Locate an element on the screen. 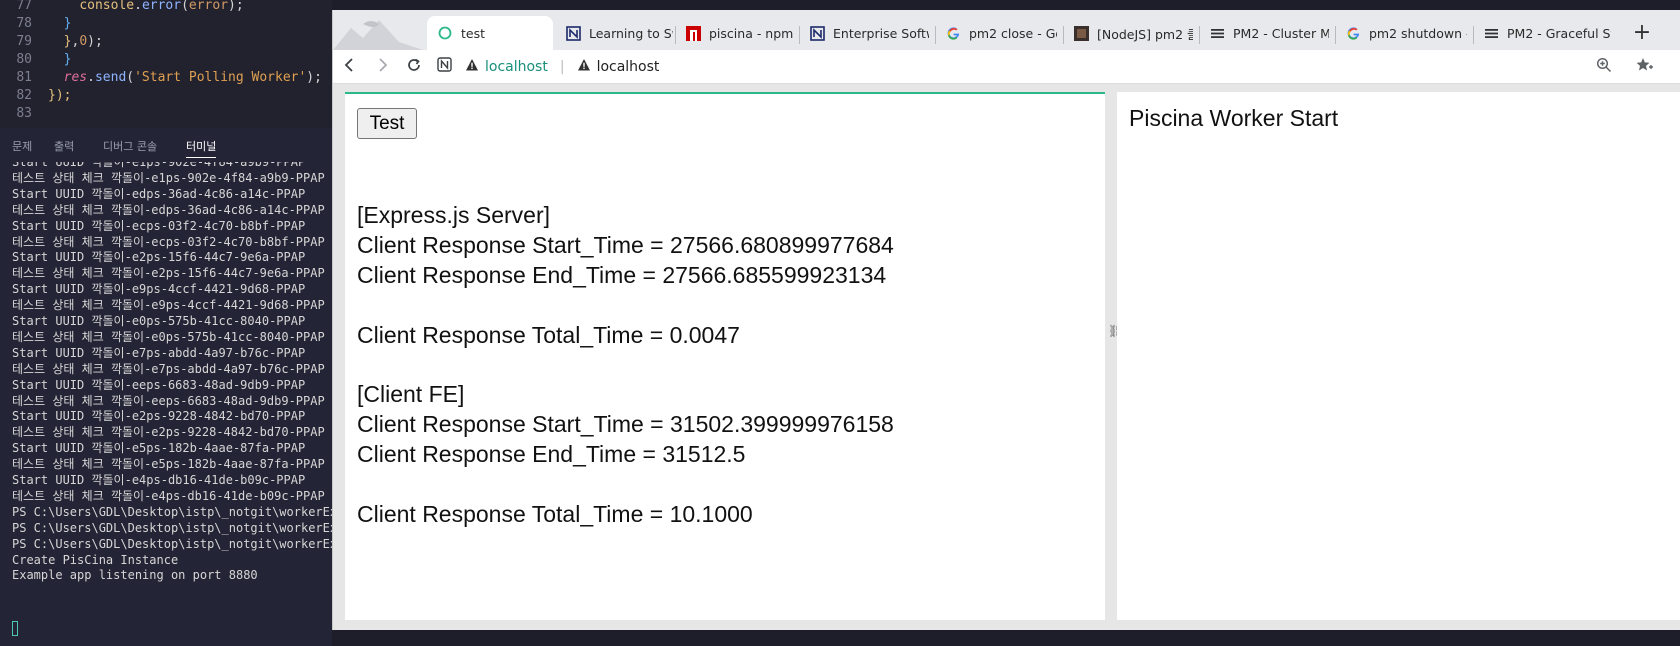  reload-button is located at coordinates (414, 67).